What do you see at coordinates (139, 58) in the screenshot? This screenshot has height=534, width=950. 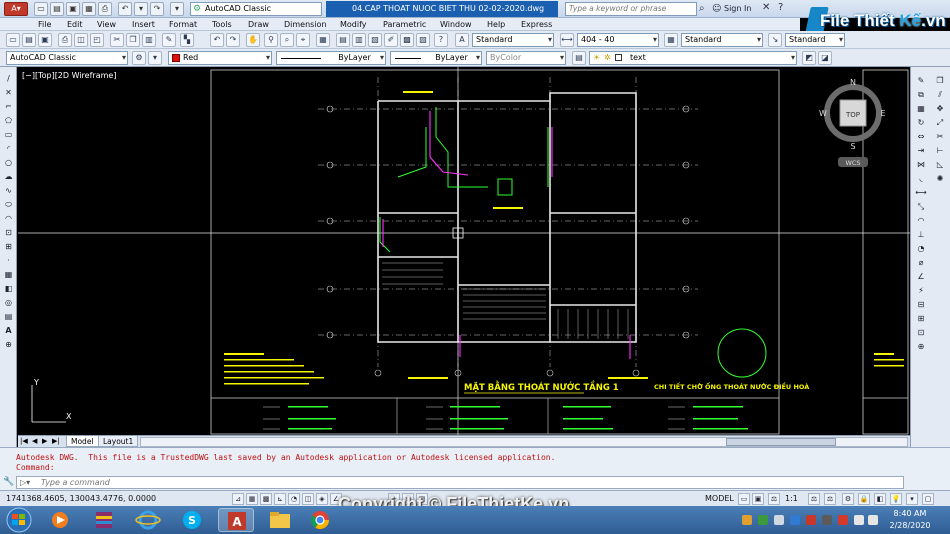 I see `workspace-settings-icon: ⚙` at bounding box center [139, 58].